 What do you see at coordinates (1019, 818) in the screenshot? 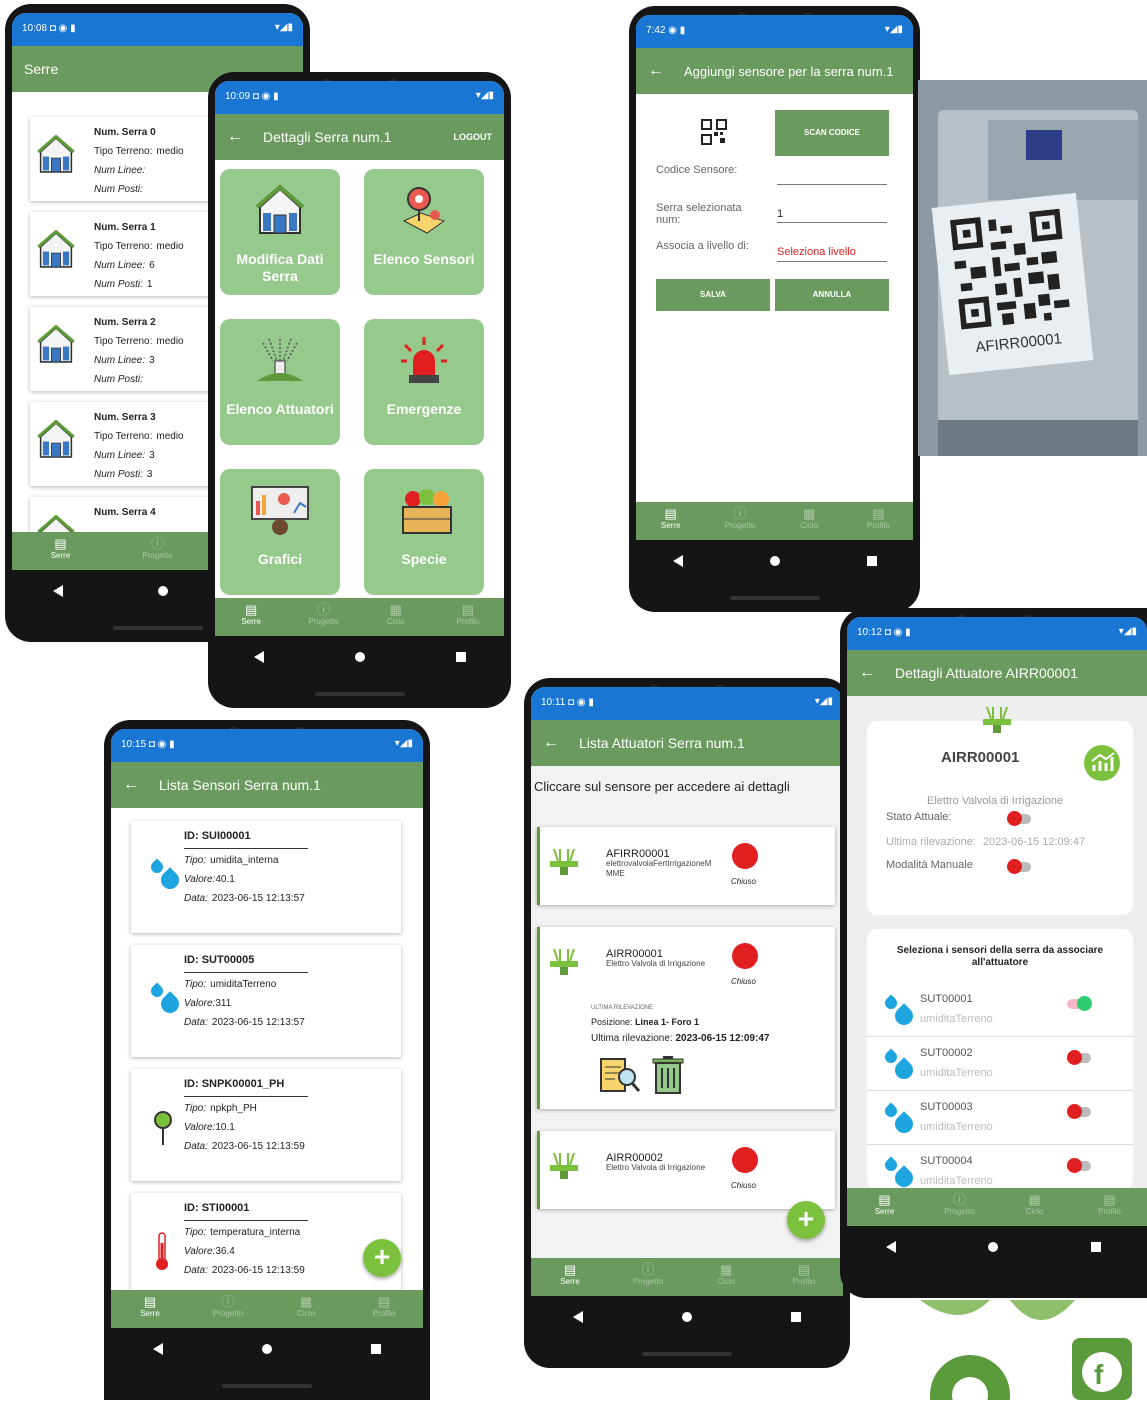
I see `stato-toggle` at bounding box center [1019, 818].